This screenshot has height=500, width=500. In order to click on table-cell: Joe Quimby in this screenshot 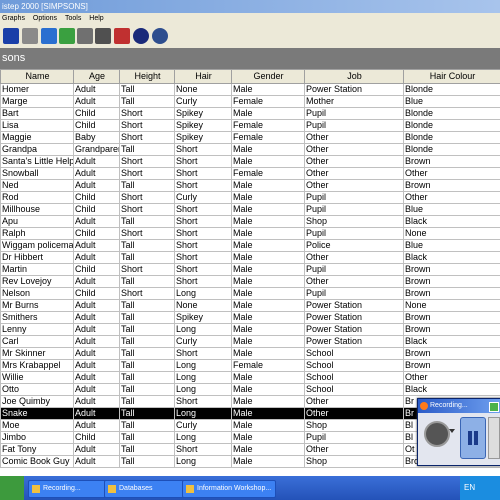, I will do `click(37, 401)`.